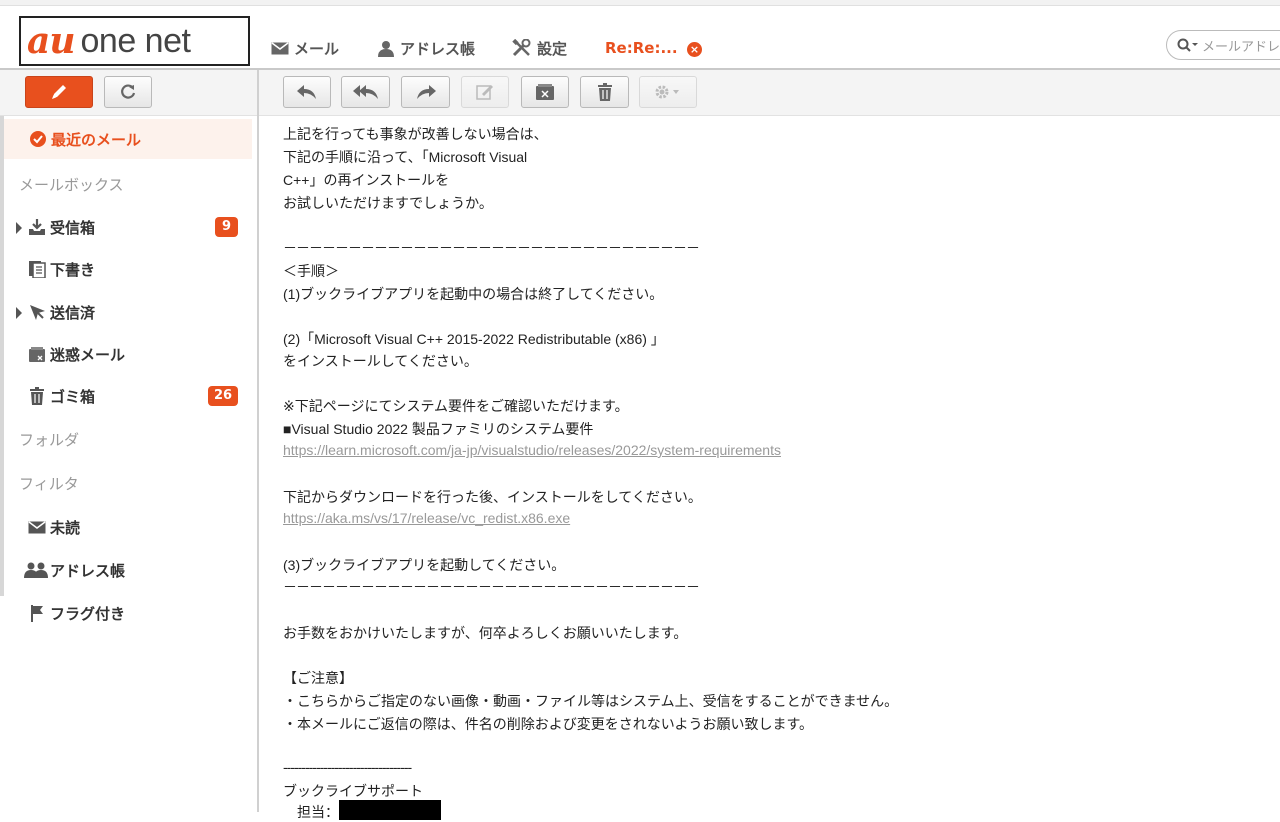 Image resolution: width=1280 pixels, height=822 pixels. Describe the element at coordinates (473, 294) in the screenshot. I see `message-line: (1)ブックライブアプリを起動中の場合は終了してください。` at that location.